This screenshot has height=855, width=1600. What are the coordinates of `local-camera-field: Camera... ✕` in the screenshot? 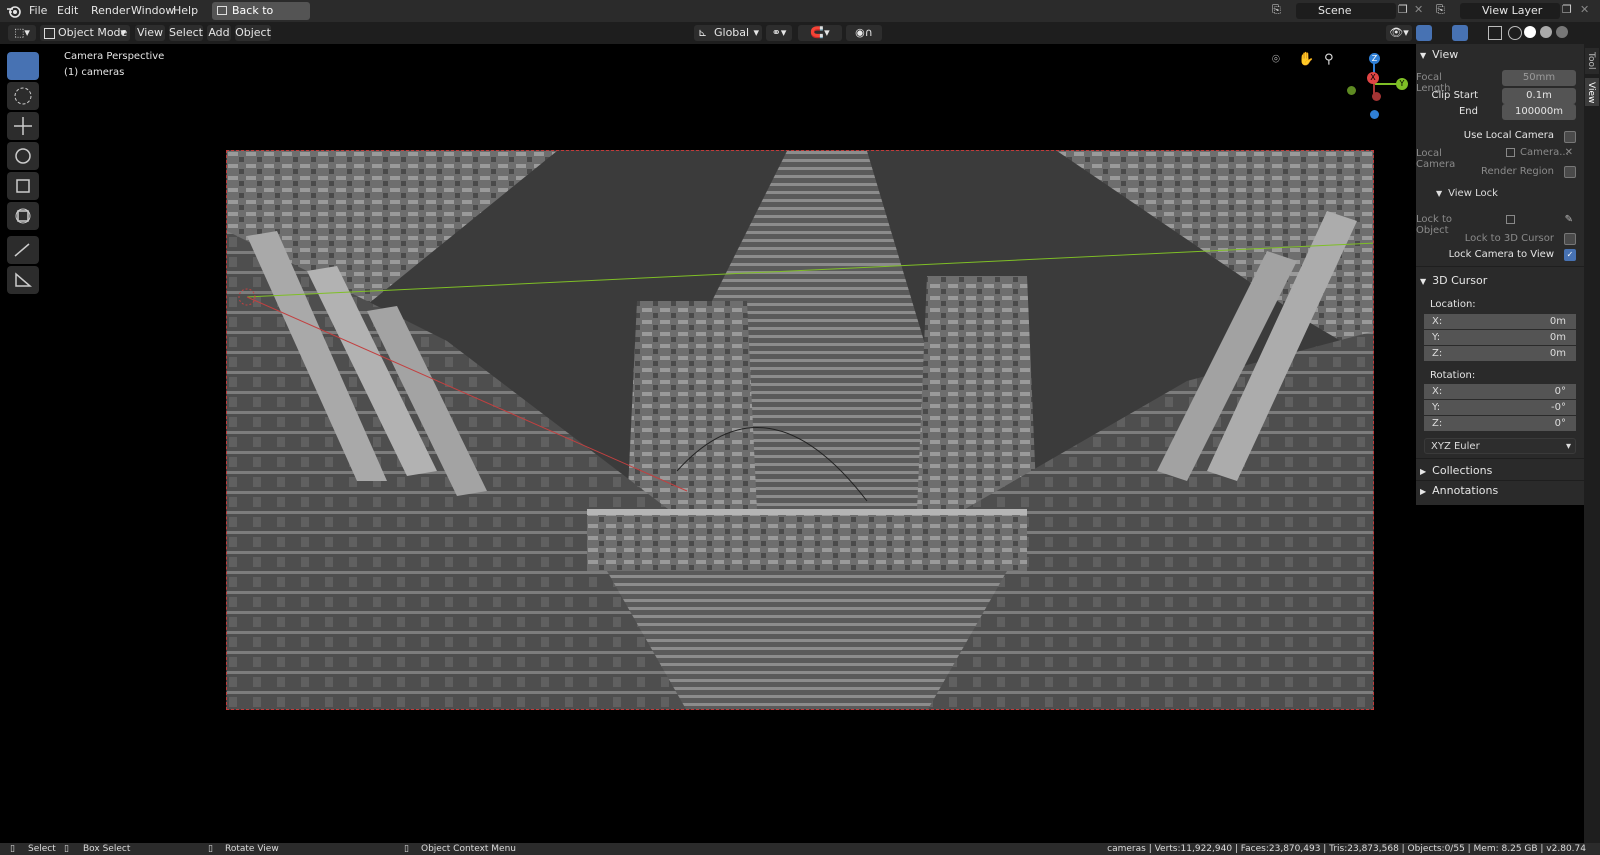 It's located at (1539, 153).